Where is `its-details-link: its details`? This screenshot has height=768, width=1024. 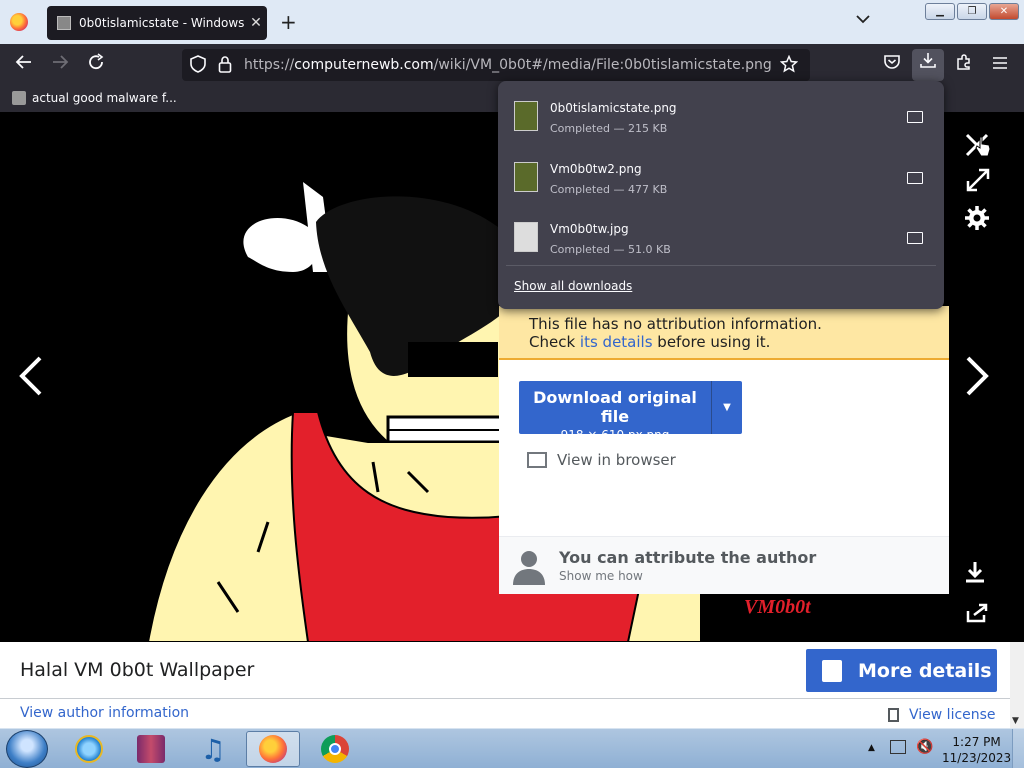 its-details-link: its details is located at coordinates (616, 342).